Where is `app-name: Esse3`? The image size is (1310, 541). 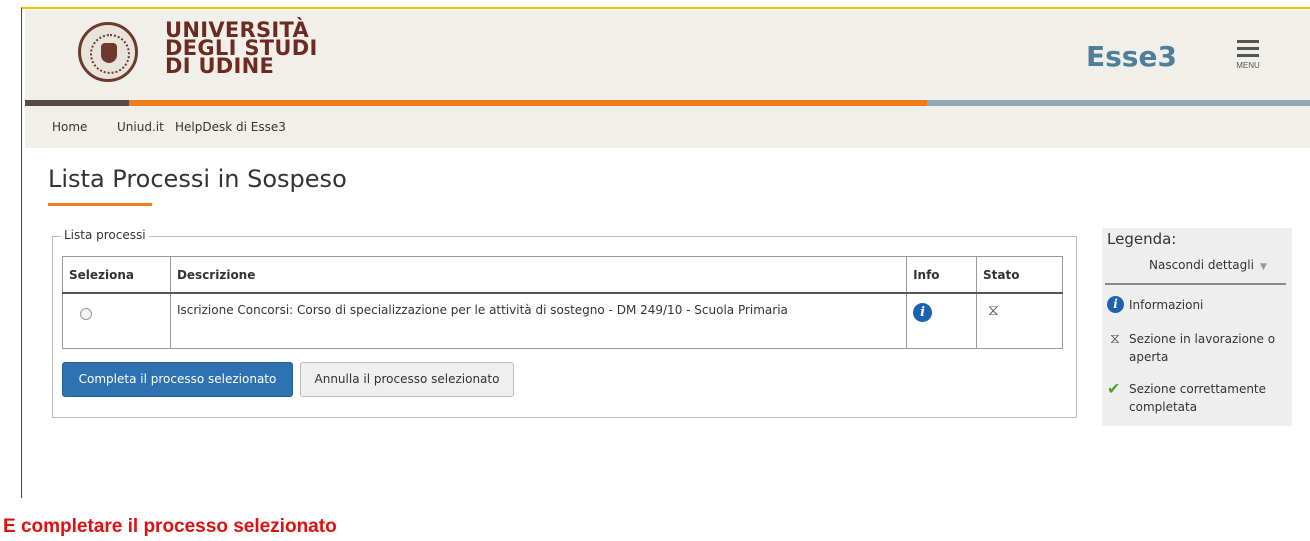
app-name: Esse3 is located at coordinates (1131, 56).